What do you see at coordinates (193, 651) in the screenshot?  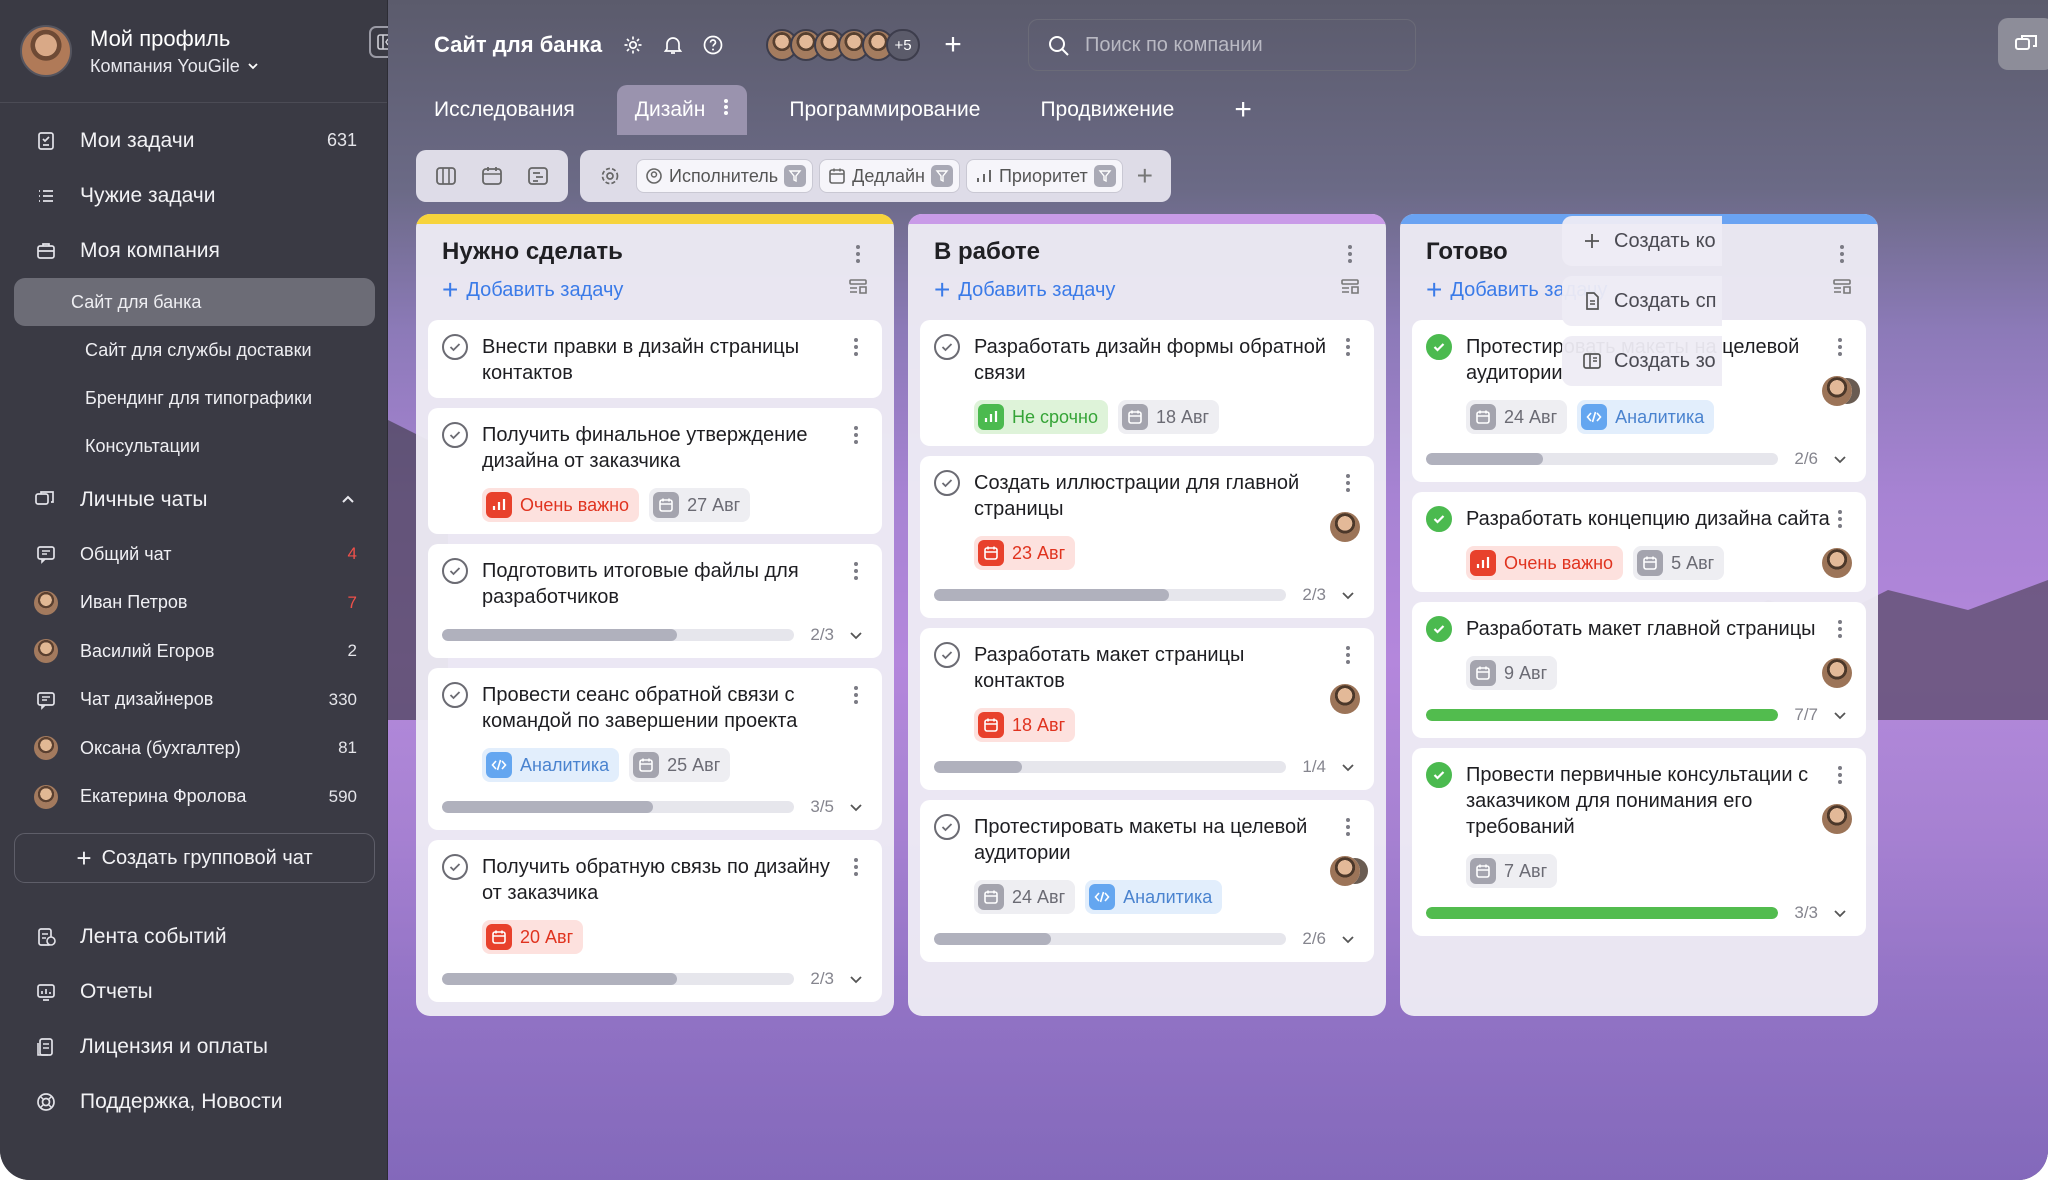 I see `chat-item: Василий Егоров 2` at bounding box center [193, 651].